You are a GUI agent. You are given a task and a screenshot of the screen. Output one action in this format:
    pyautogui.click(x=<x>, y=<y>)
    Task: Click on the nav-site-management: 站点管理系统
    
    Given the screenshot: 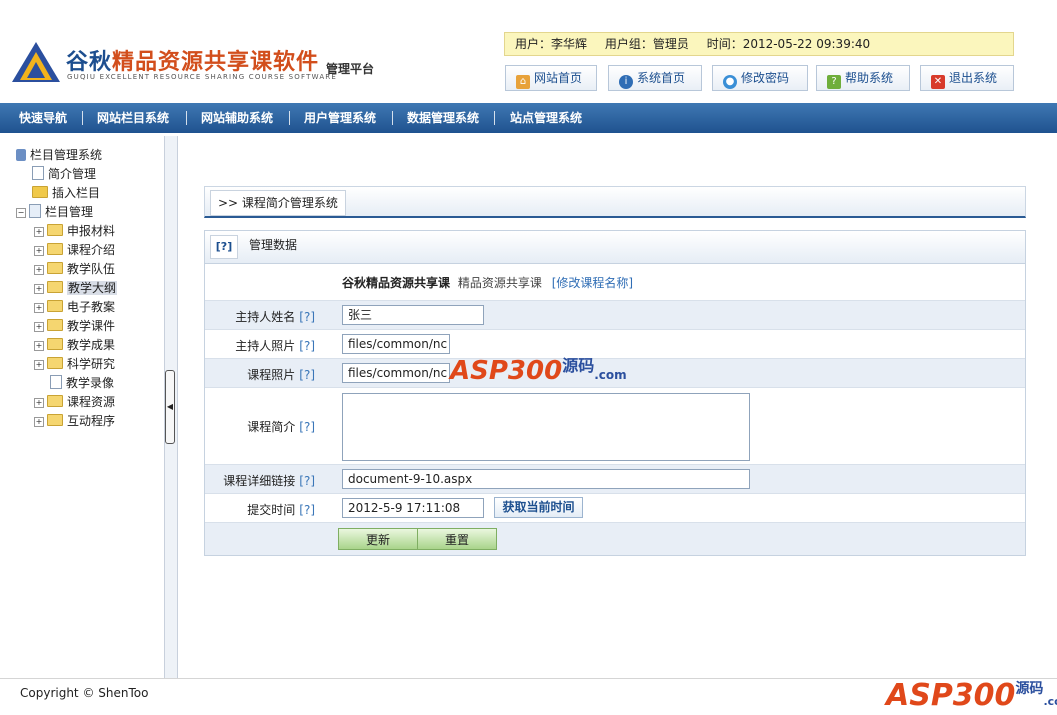 What is the action you would take?
    pyautogui.click(x=546, y=118)
    